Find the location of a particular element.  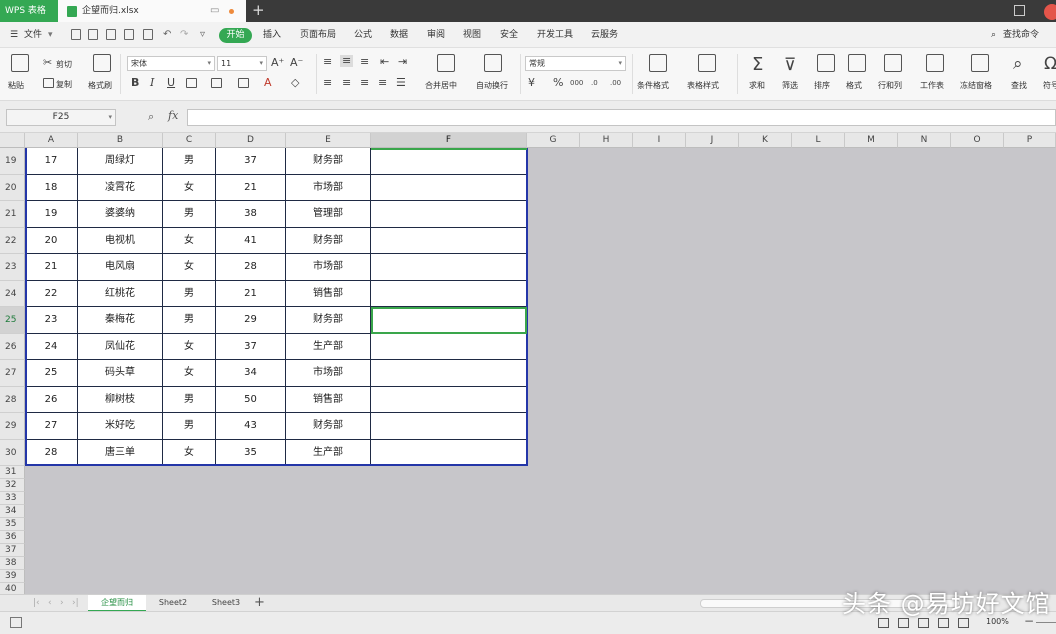

clear-format-icon: ◇ is located at coordinates (295, 83).